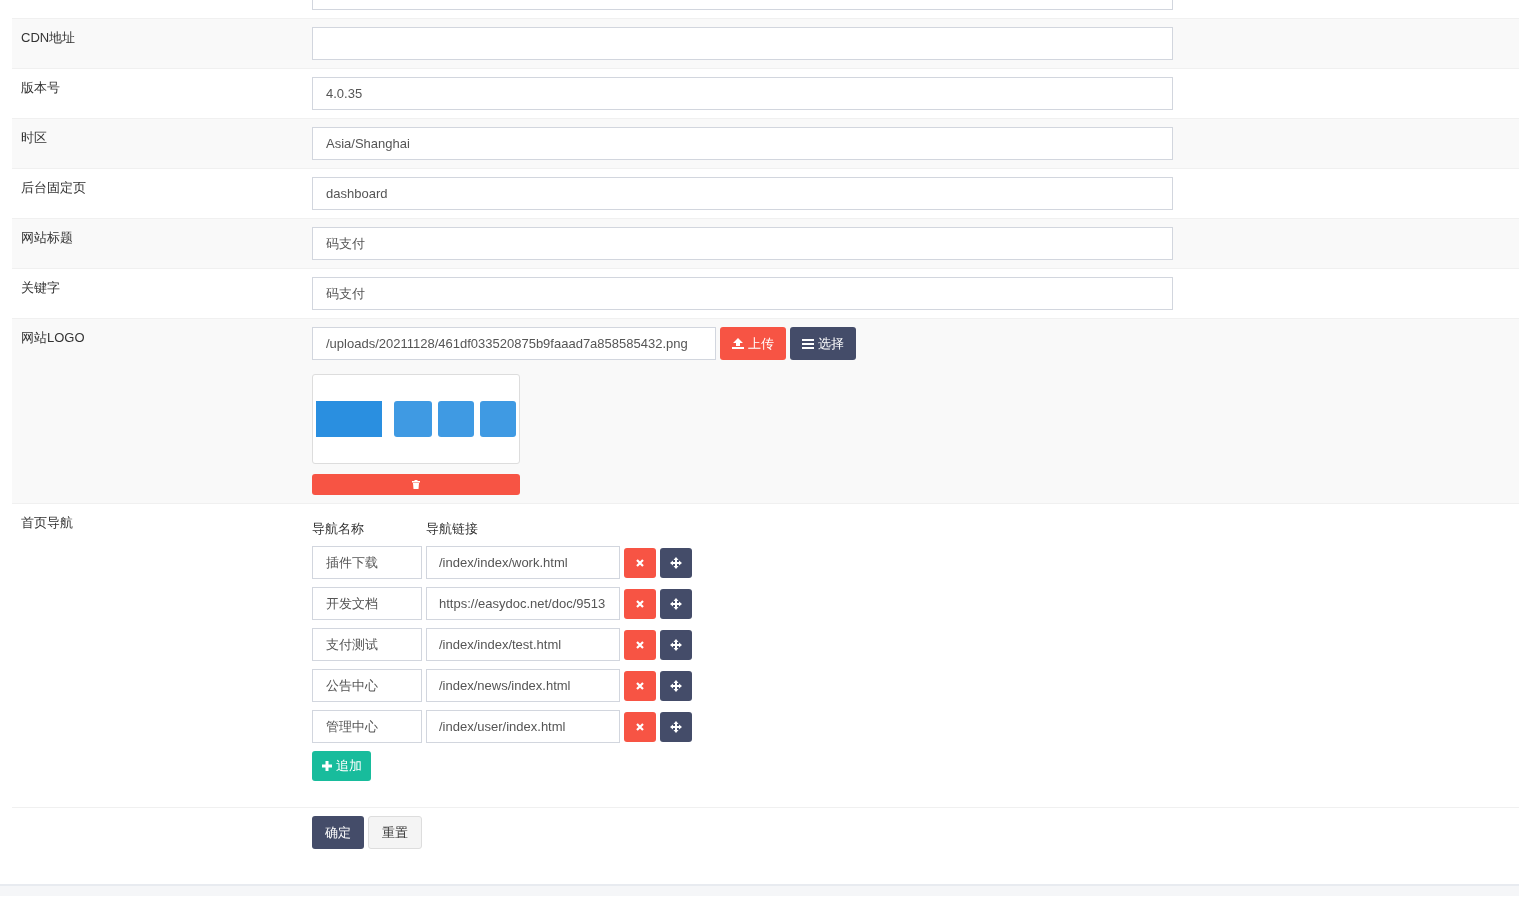  I want to click on text-field, so click(742, 43).